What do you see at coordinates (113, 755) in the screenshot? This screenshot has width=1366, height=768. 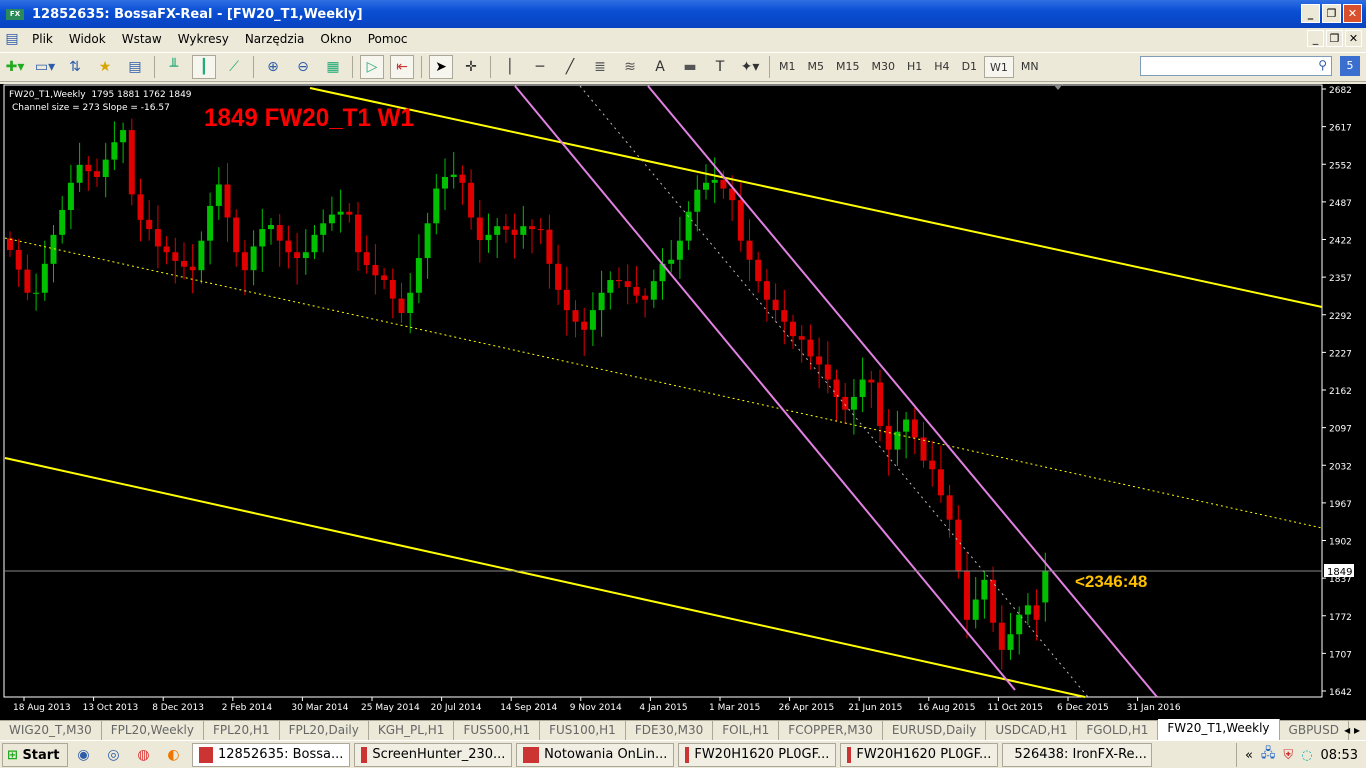 I see `browser-icon: ◎` at bounding box center [113, 755].